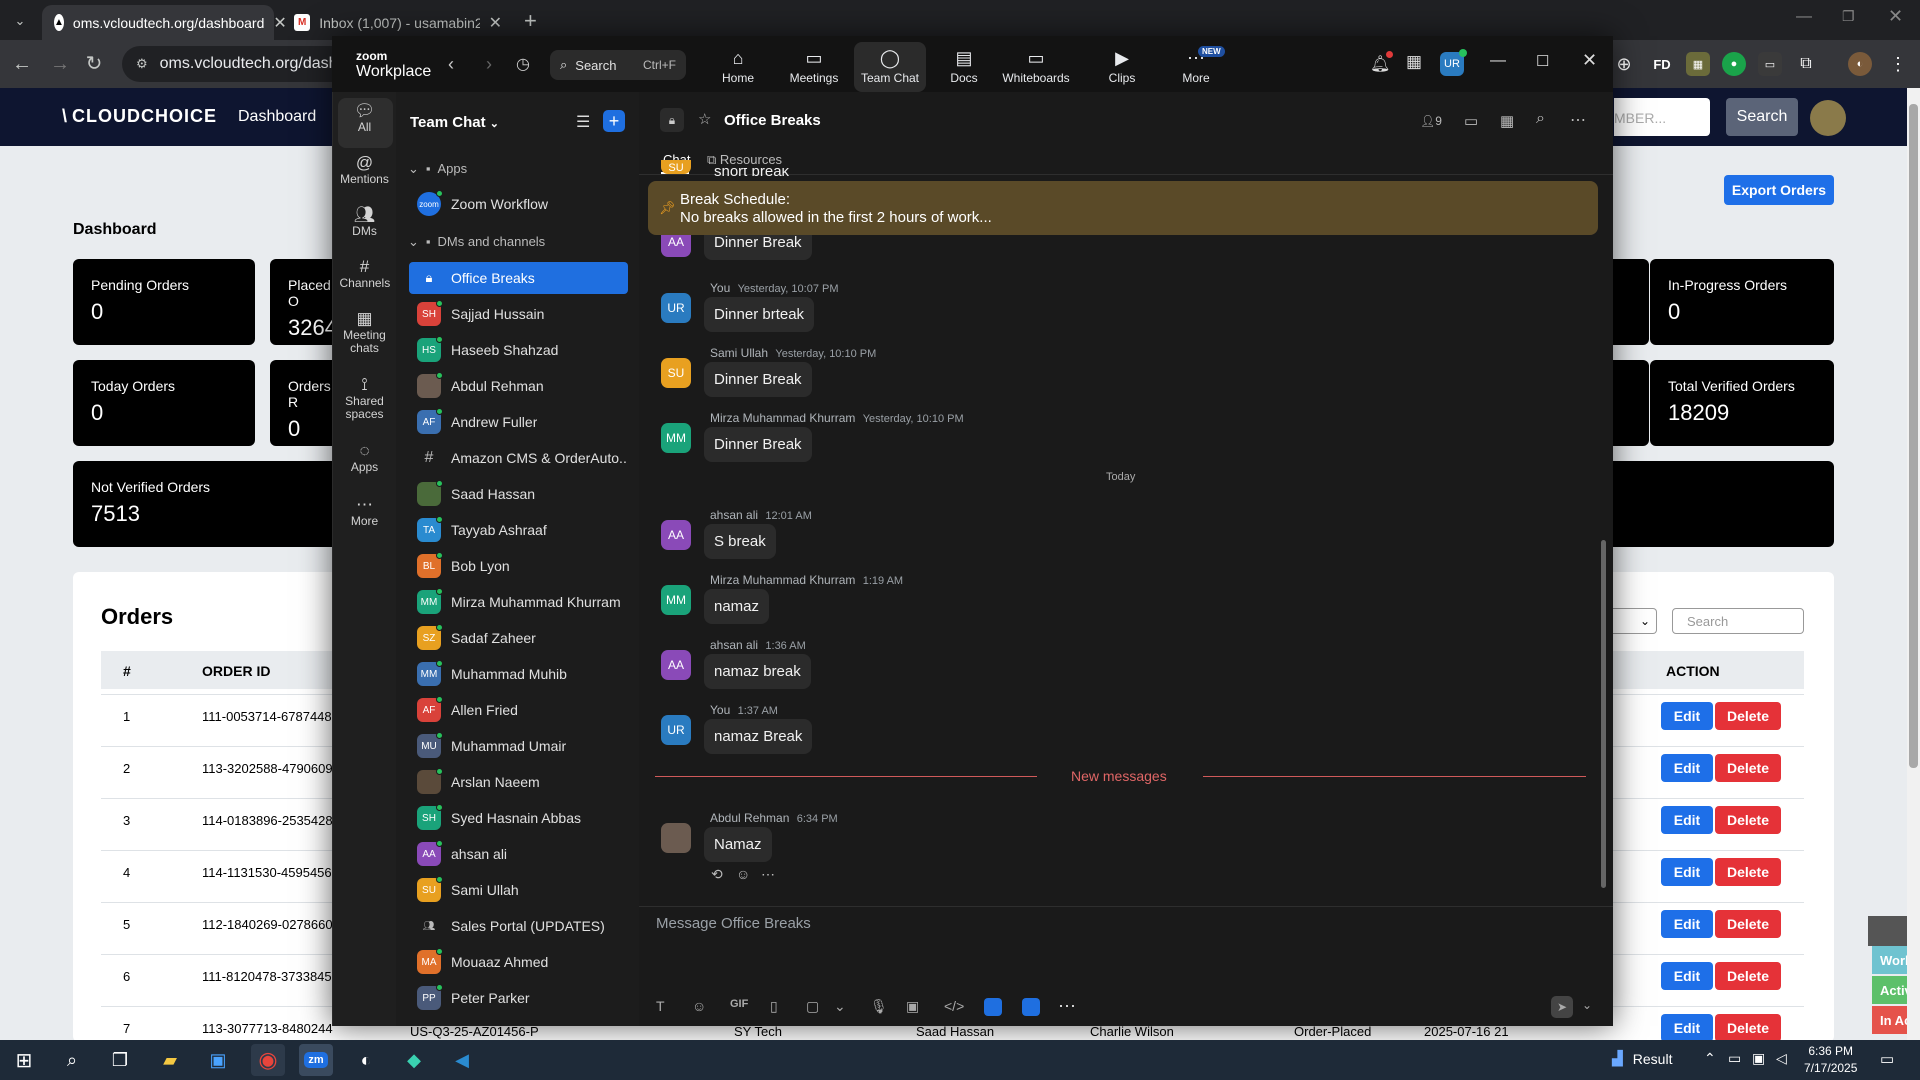 Image resolution: width=1920 pixels, height=1080 pixels. Describe the element at coordinates (583, 122) in the screenshot. I see `filter-icon: ☰` at that location.